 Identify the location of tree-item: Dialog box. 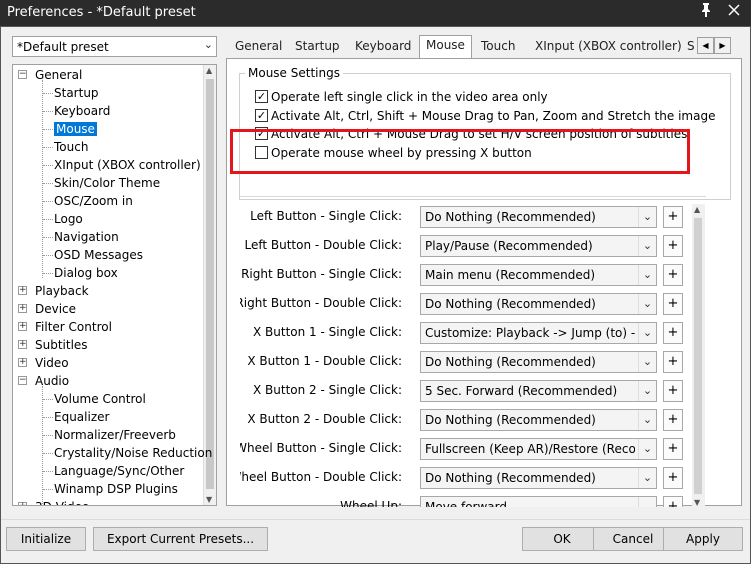
(86, 273).